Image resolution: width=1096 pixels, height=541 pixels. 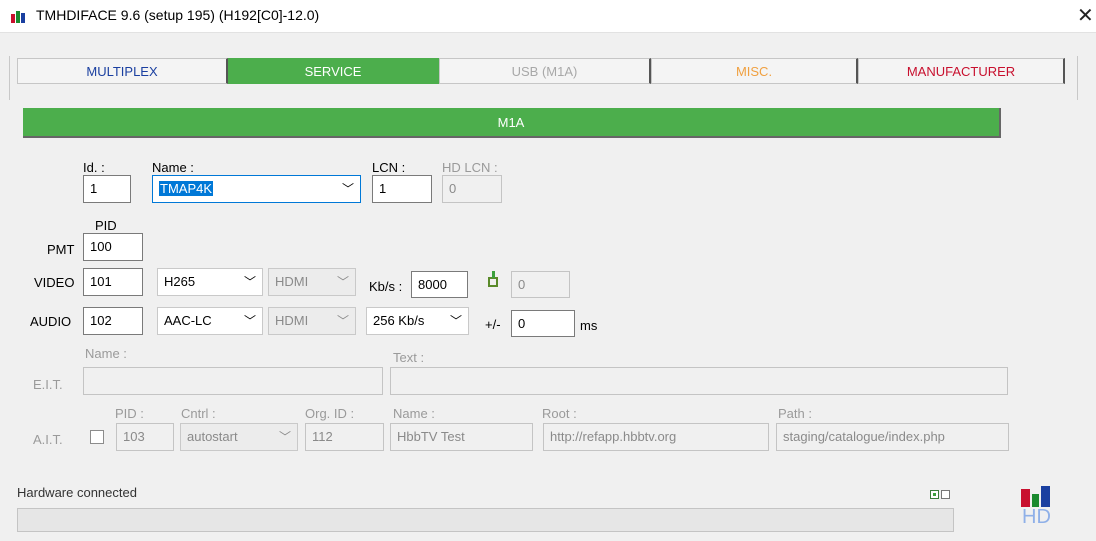 I want to click on offset-unit: ms, so click(x=589, y=325).